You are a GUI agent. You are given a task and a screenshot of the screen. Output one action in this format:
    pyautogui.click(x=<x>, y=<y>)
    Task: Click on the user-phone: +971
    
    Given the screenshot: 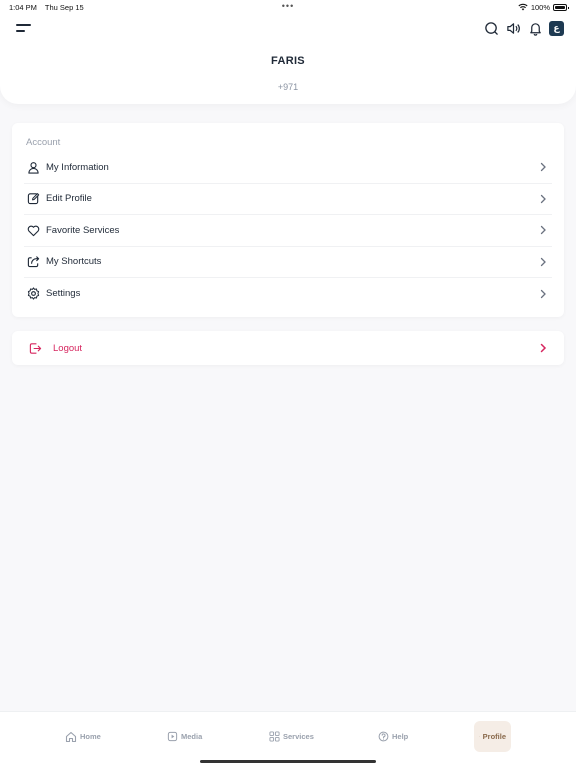 What is the action you would take?
    pyautogui.click(x=288, y=87)
    